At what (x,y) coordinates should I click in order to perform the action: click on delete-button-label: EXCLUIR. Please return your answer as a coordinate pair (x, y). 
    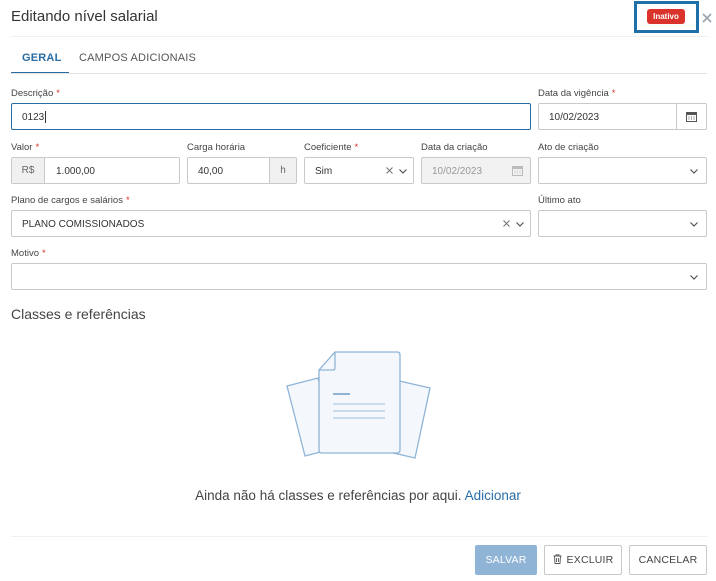
    Looking at the image, I should click on (590, 560).